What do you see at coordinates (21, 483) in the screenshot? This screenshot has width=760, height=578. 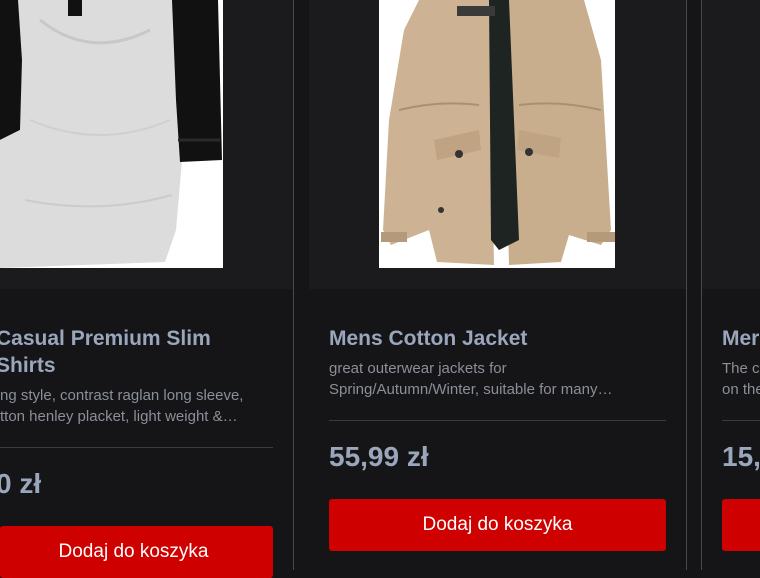 I see `product-price: 0 zł` at bounding box center [21, 483].